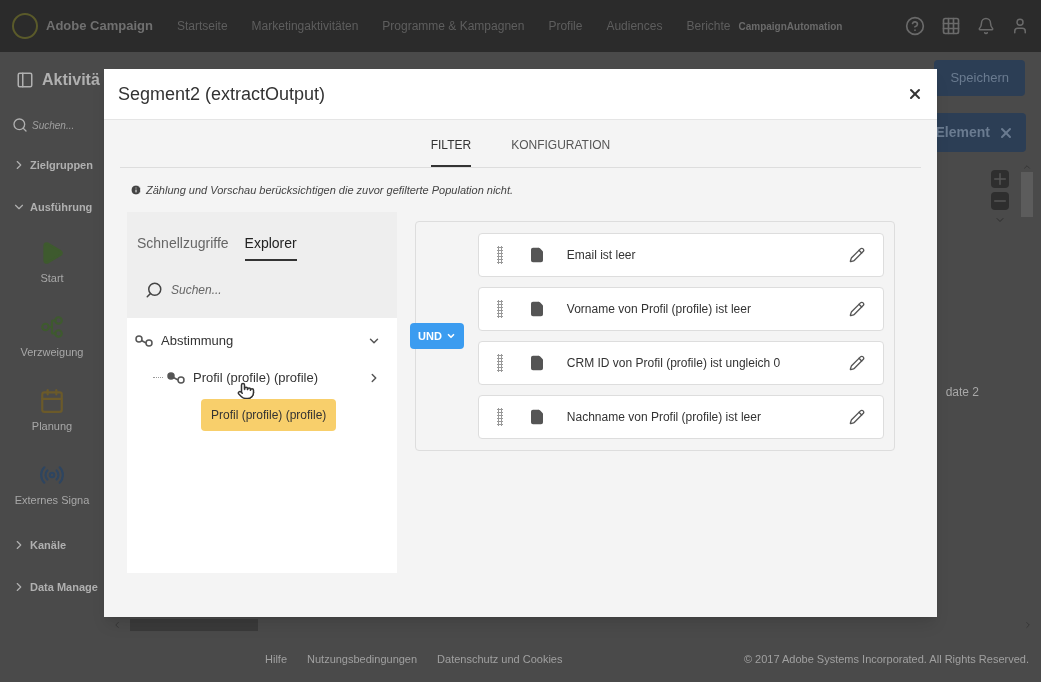 Image resolution: width=1041 pixels, height=682 pixels. What do you see at coordinates (1020, 26) in the screenshot?
I see `user-icon` at bounding box center [1020, 26].